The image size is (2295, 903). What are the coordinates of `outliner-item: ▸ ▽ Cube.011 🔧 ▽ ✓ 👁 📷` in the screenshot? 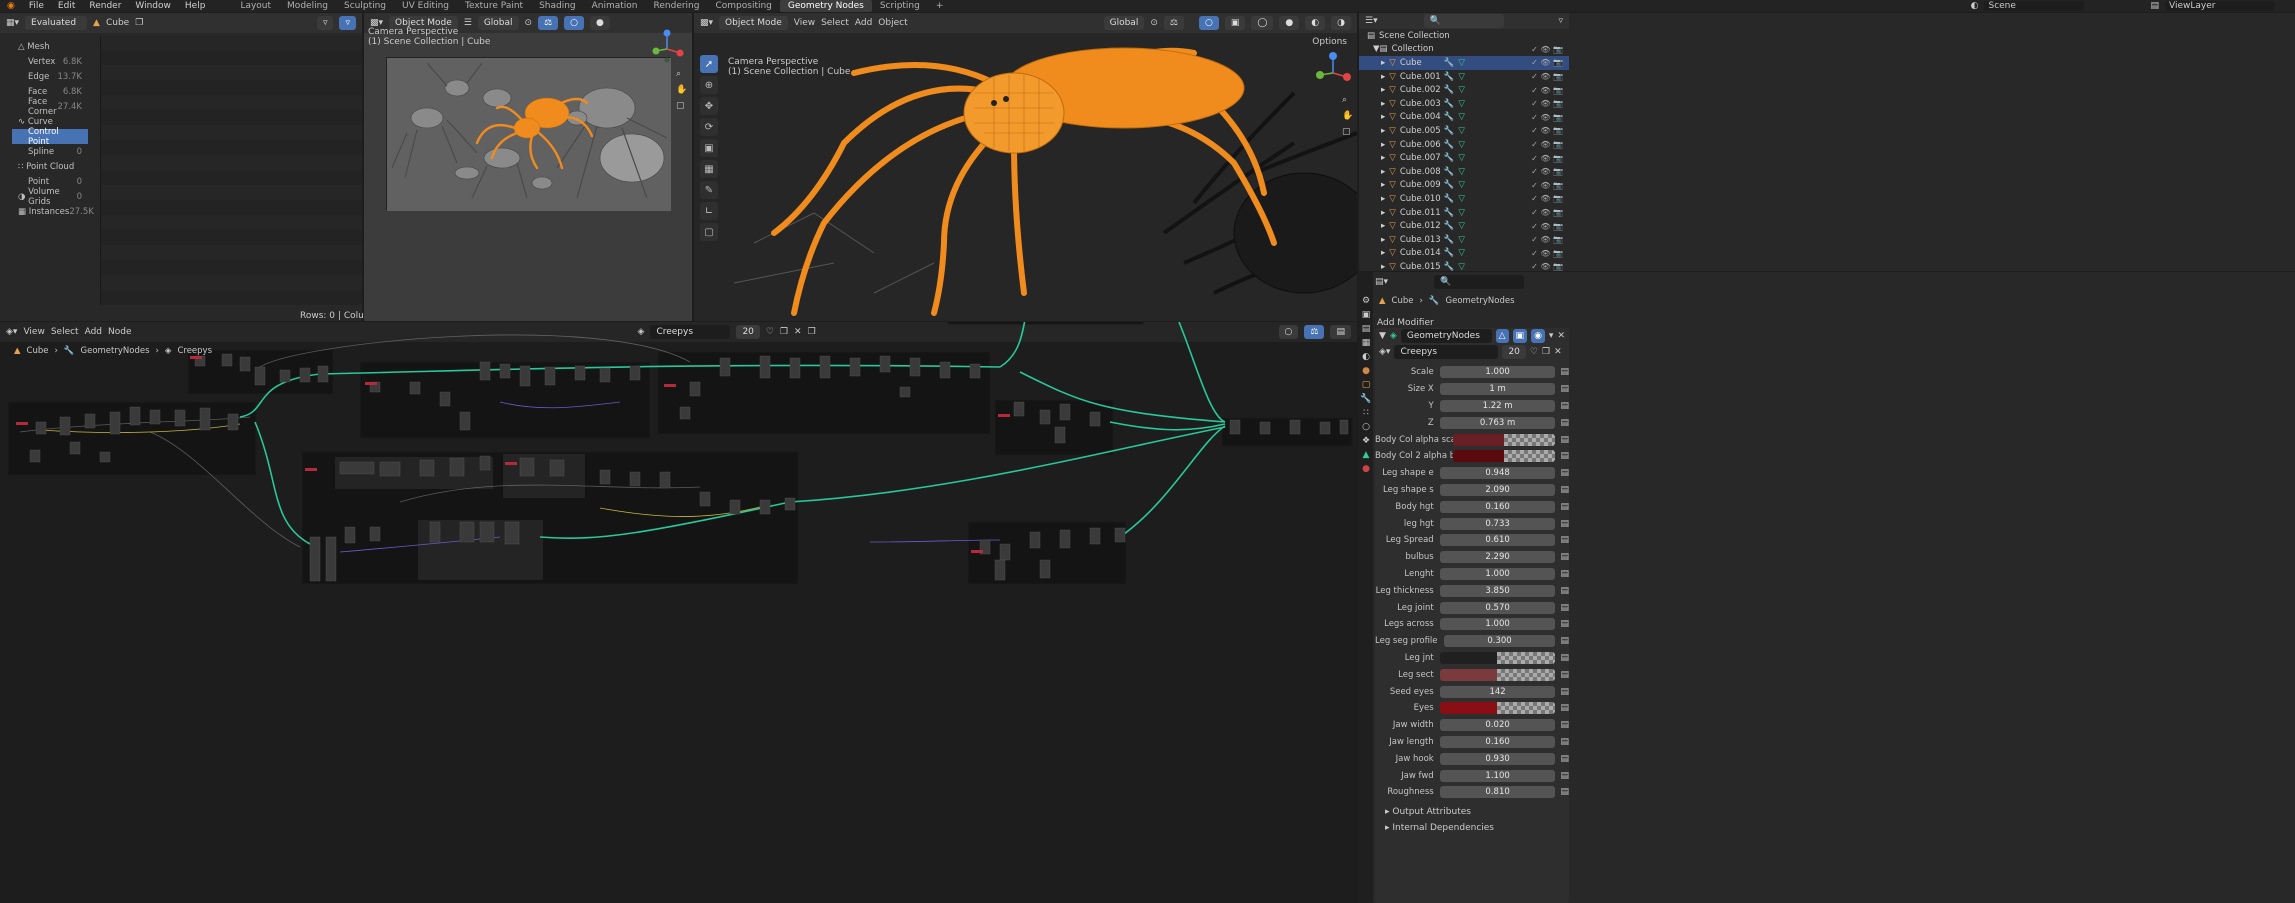 It's located at (1464, 213).